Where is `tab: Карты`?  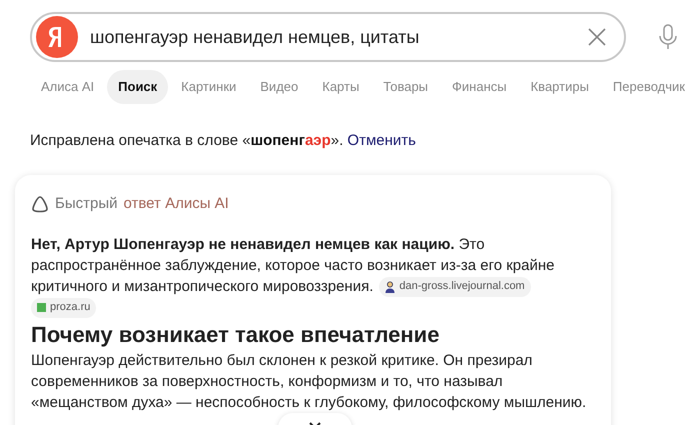
tab: Карты is located at coordinates (340, 87).